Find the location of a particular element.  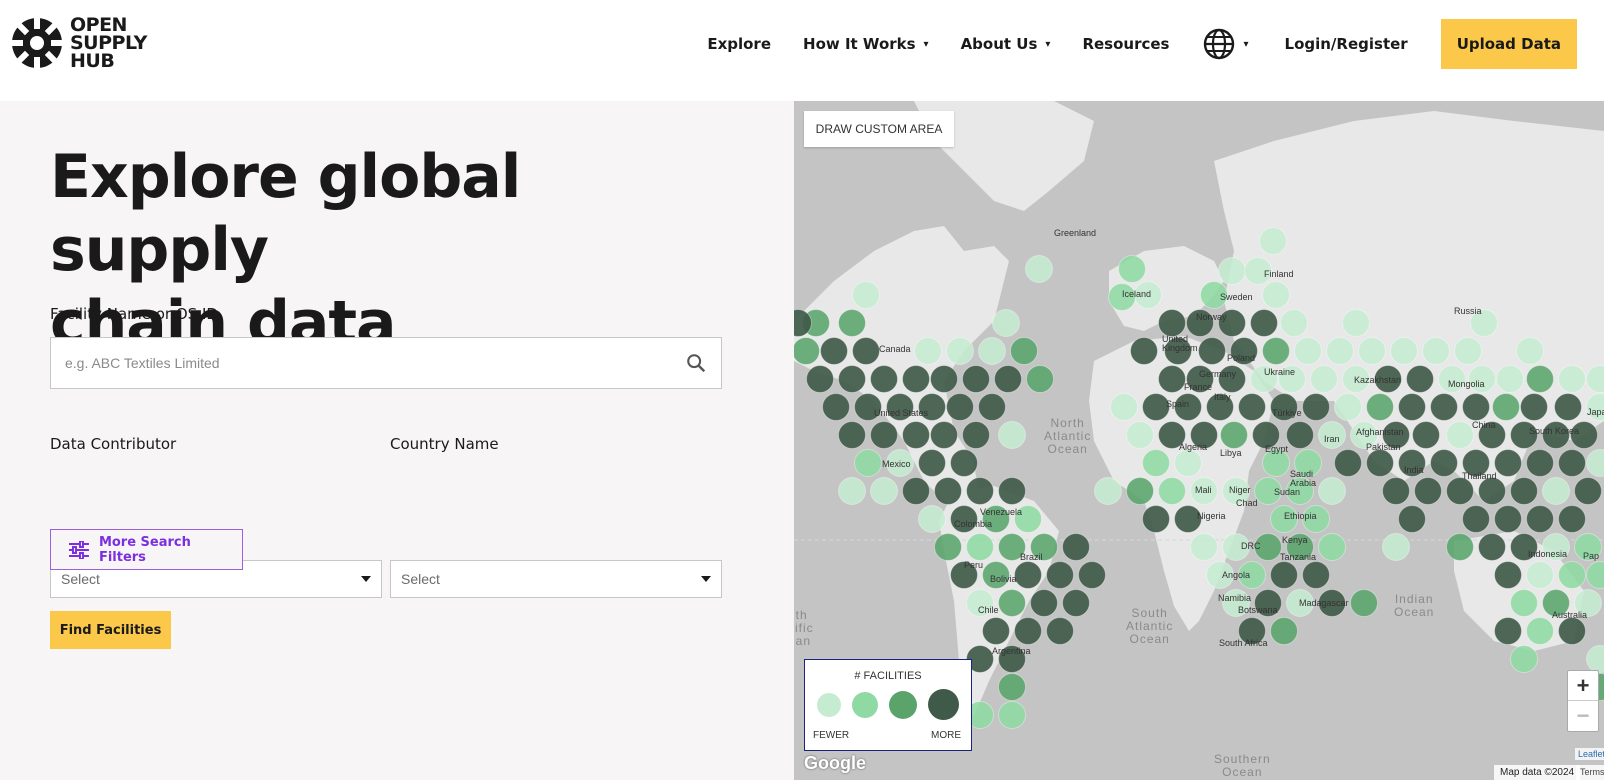

leaflet-attribution-link: Leaflet is located at coordinates (1589, 754).